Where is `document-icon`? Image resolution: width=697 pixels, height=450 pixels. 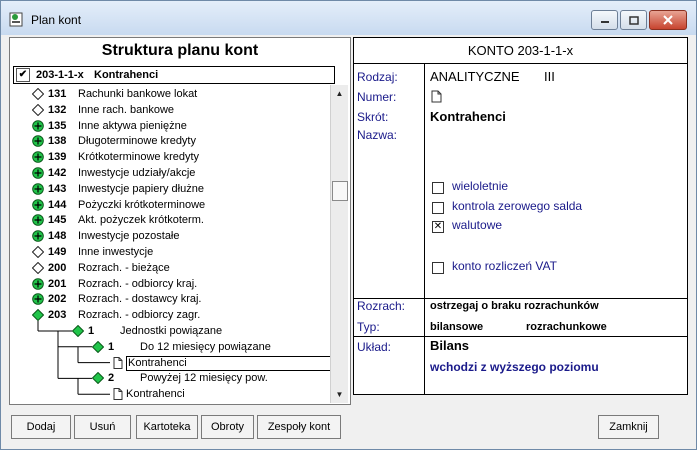
document-icon is located at coordinates (118, 362).